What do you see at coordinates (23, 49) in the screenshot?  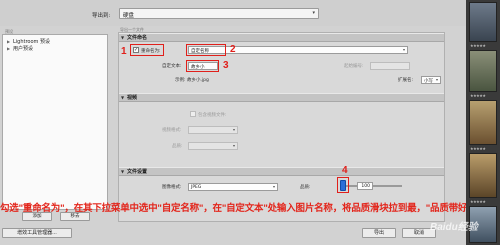 I see `tree-item-label: 用户预设` at bounding box center [23, 49].